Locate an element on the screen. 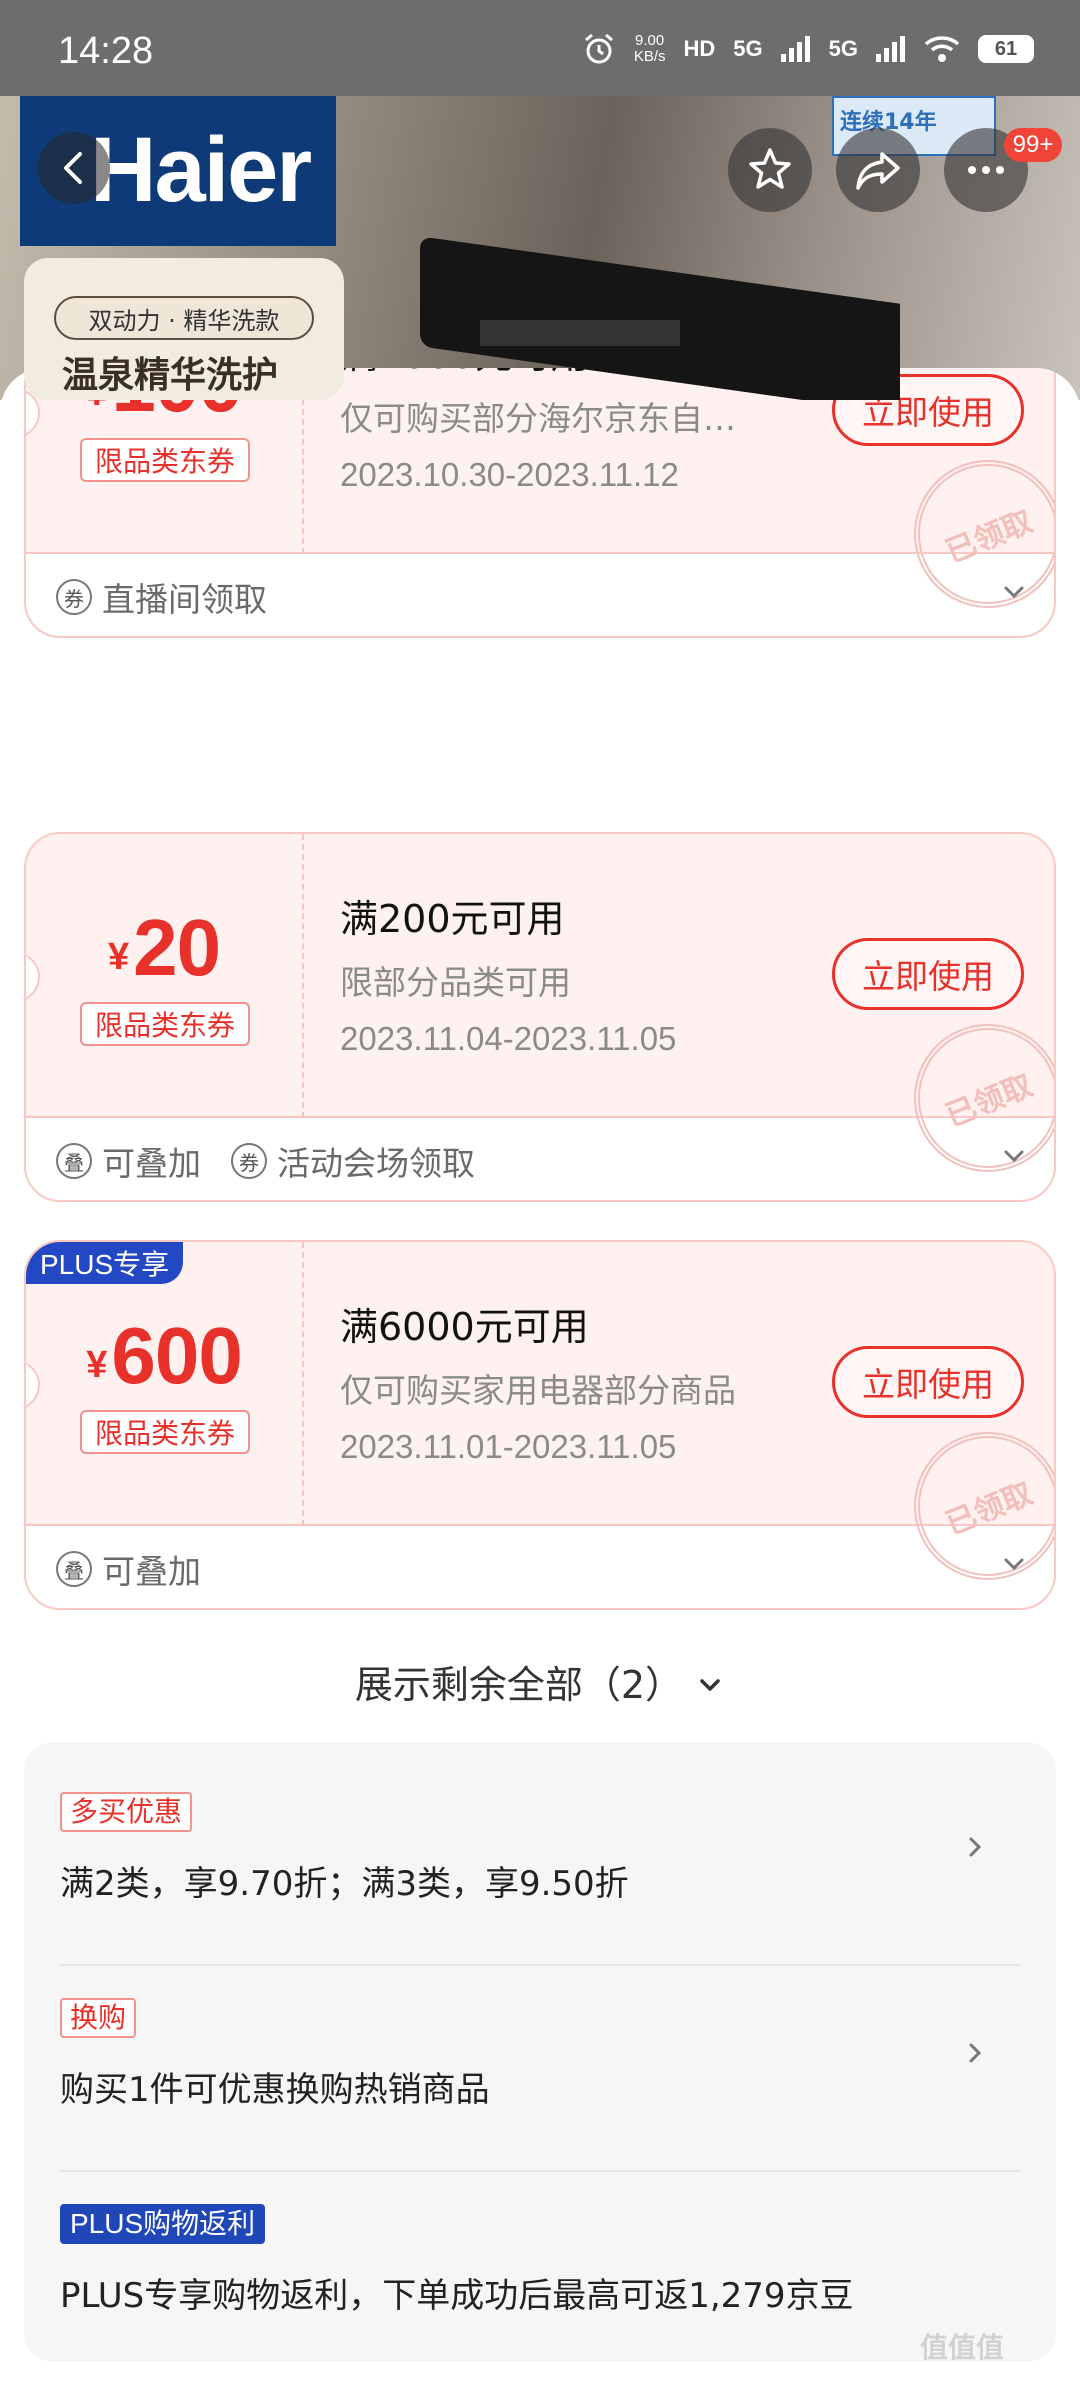  signal-5g-1: 5G is located at coordinates (748, 48).